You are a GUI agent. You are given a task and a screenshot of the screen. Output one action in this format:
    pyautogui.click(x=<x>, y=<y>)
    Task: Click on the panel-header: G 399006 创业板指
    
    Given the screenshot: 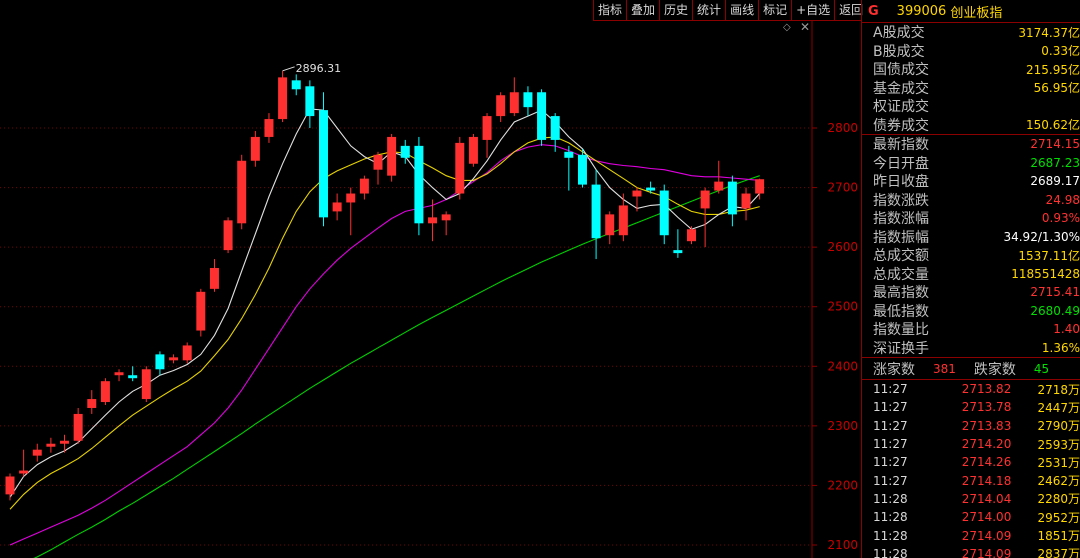 What is the action you would take?
    pyautogui.click(x=971, y=11)
    